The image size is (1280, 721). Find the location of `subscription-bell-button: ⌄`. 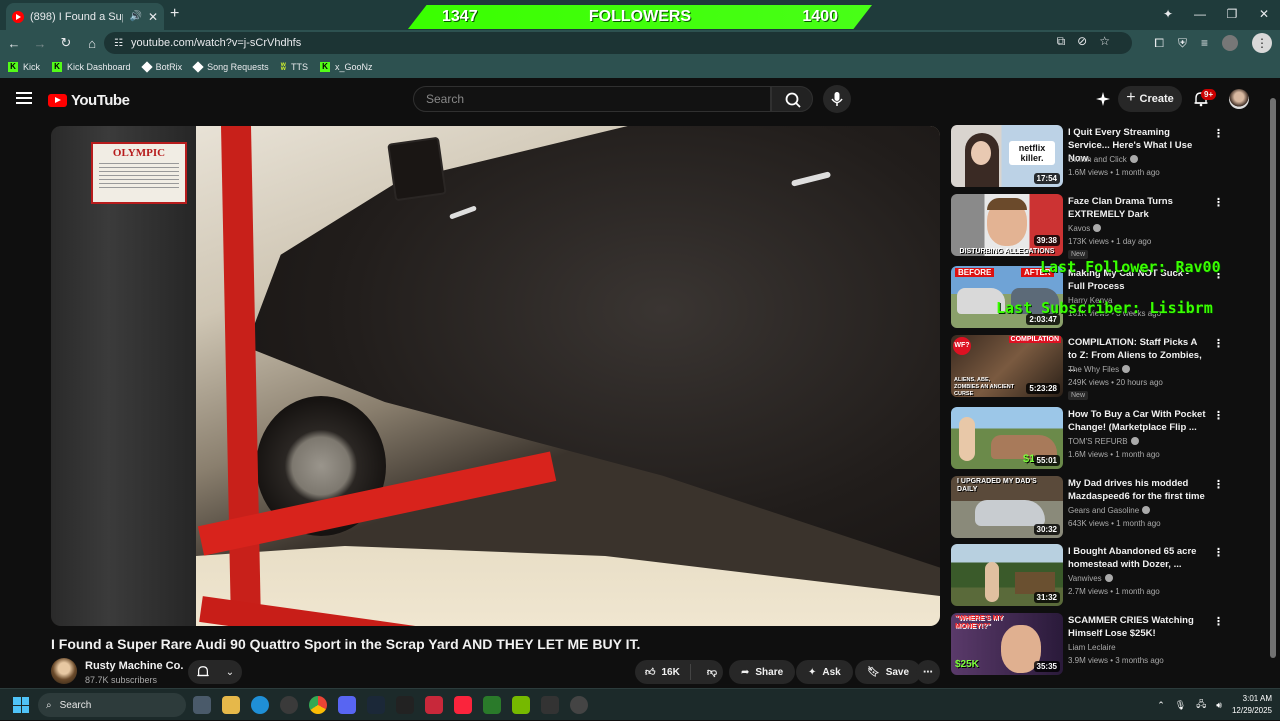

subscription-bell-button: ⌄ is located at coordinates (215, 672).